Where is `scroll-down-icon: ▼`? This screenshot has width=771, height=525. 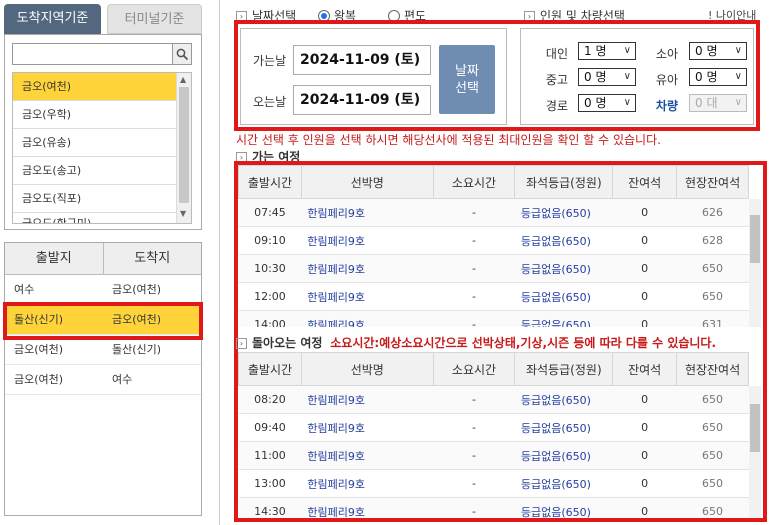
scroll-down-icon: ▼ is located at coordinates (183, 213).